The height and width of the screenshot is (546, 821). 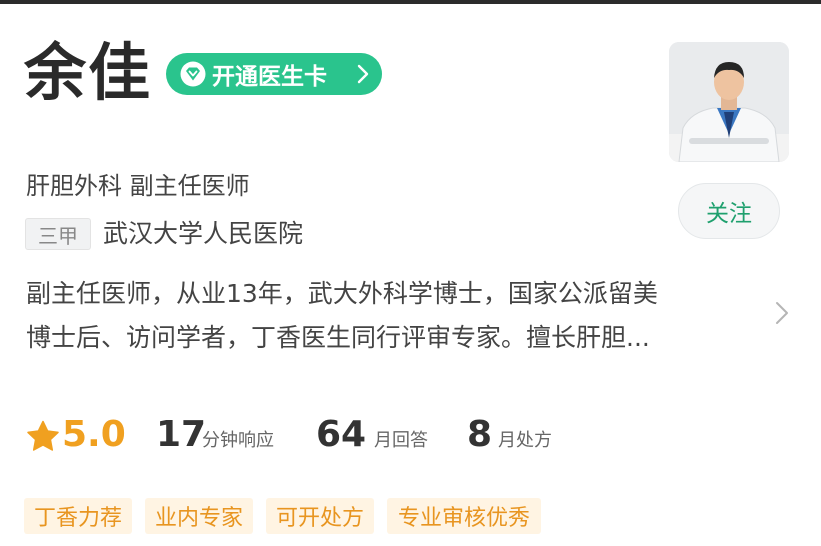 What do you see at coordinates (193, 74) in the screenshot?
I see `diamond-icon` at bounding box center [193, 74].